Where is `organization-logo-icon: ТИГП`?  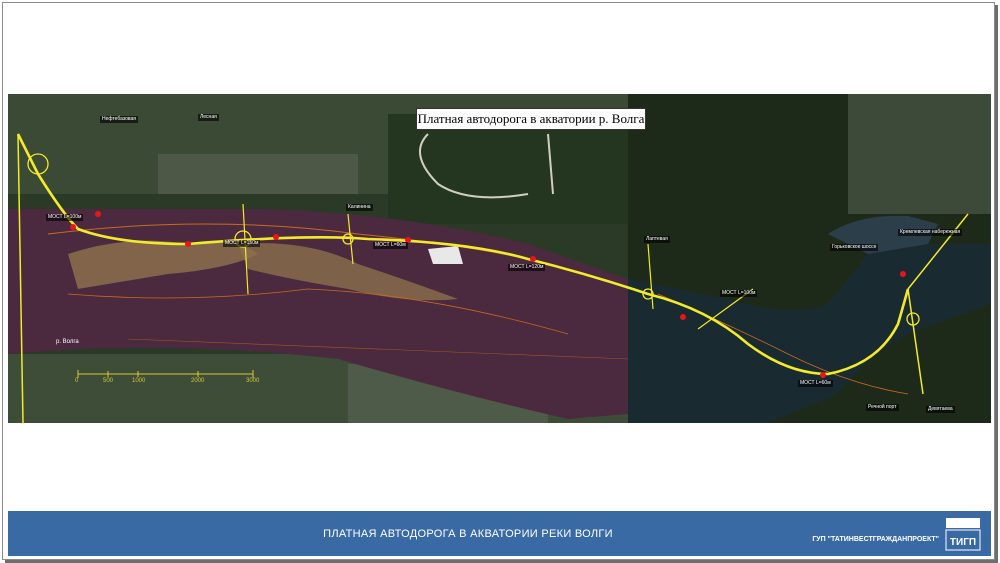
organization-logo-icon: ТИГП is located at coordinates (963, 534).